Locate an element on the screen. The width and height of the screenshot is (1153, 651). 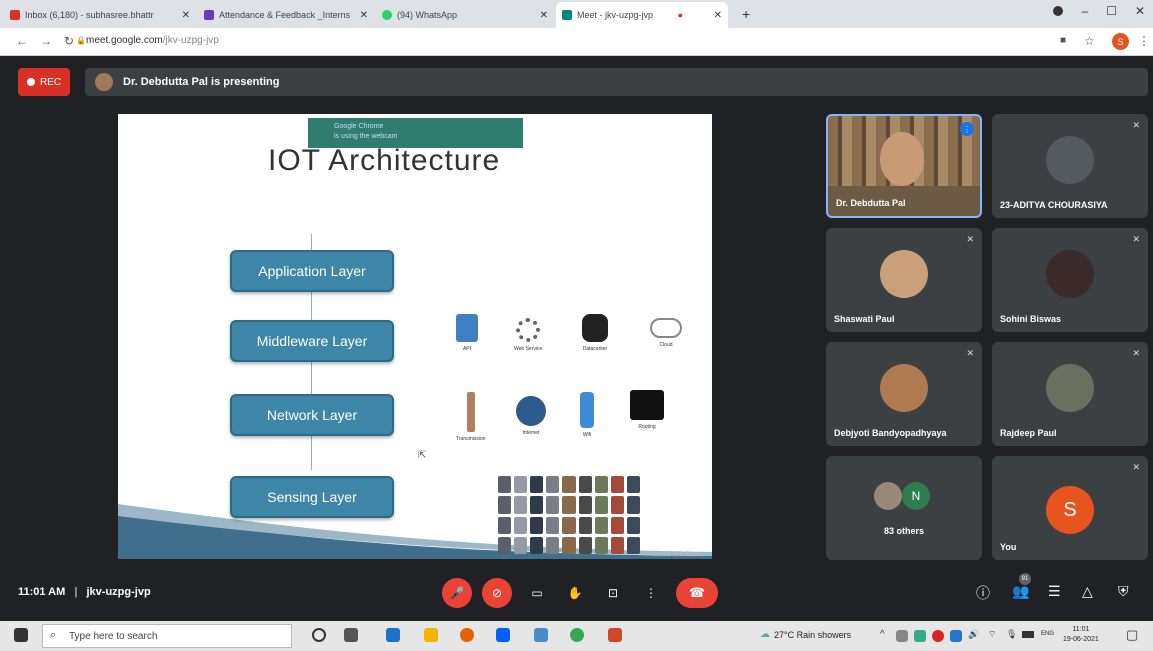
host-controls-icon: ⛨ is located at coordinates (1123, 591).